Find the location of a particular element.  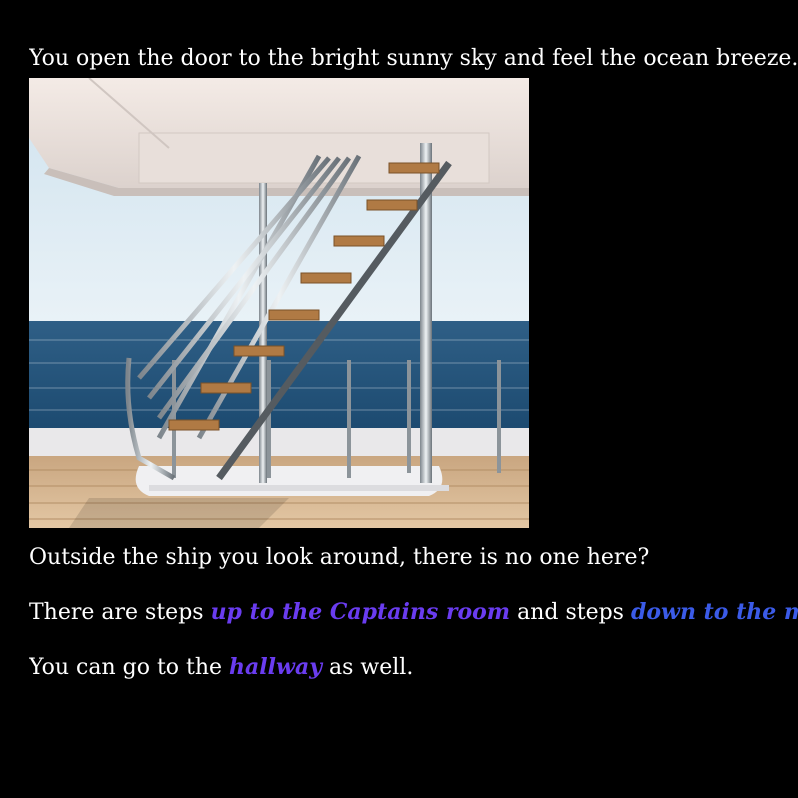

hallway-paragraph: You can go to the hallway as well. is located at coordinates (413, 667).